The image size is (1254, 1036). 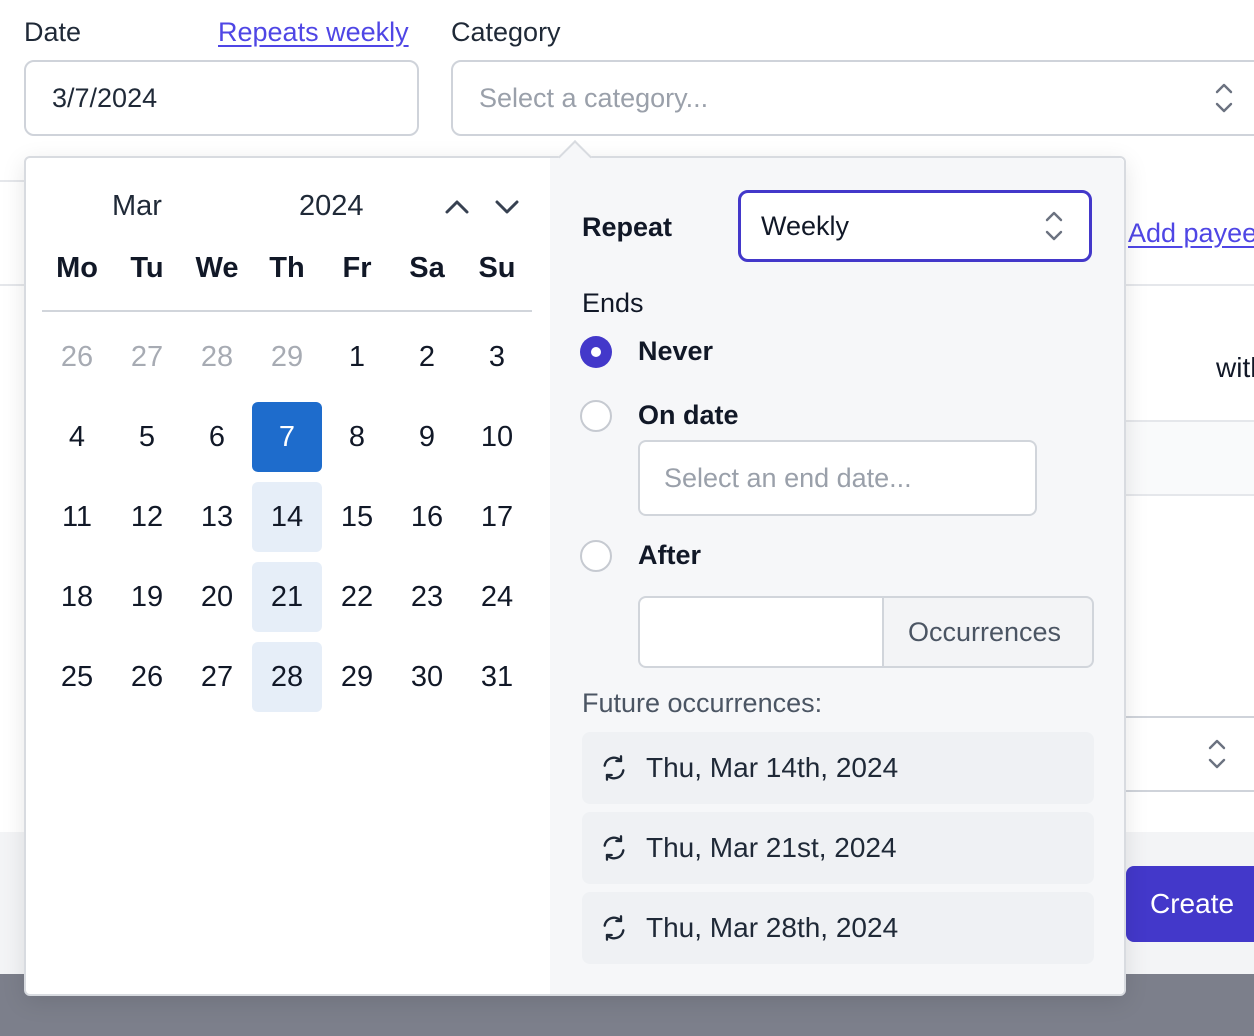 What do you see at coordinates (221, 98) in the screenshot?
I see `date-input: 3/7/2024` at bounding box center [221, 98].